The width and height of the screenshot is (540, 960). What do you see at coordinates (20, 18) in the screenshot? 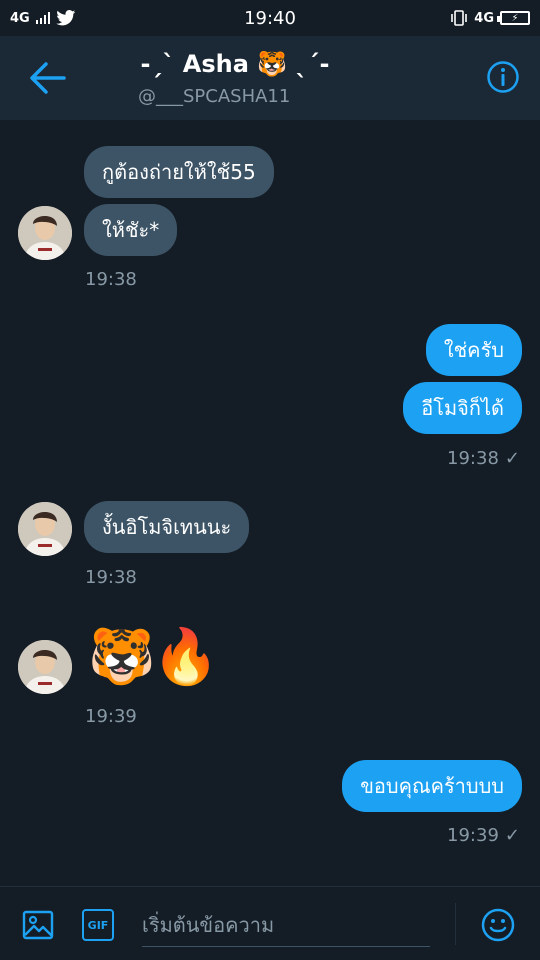
I see `network-type-left: 4G` at bounding box center [20, 18].